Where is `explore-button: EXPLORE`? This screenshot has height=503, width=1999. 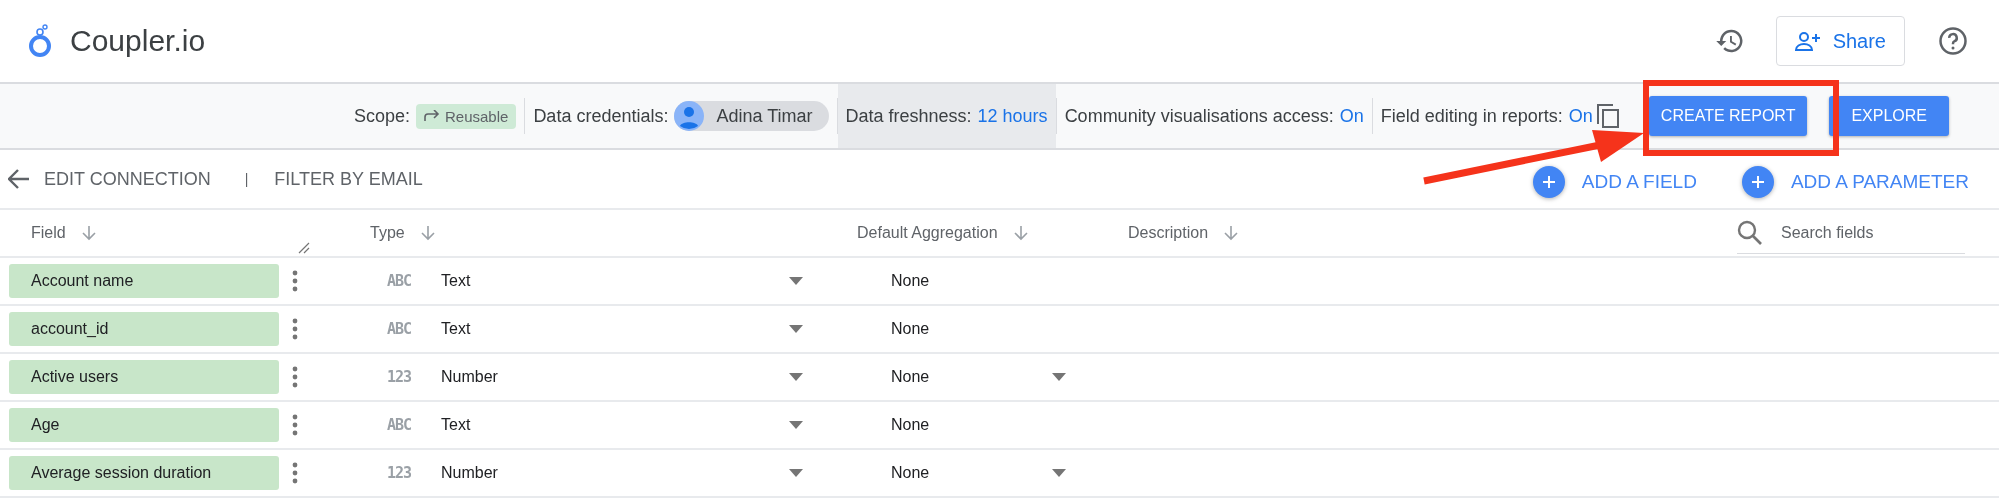
explore-button: EXPLORE is located at coordinates (1889, 116).